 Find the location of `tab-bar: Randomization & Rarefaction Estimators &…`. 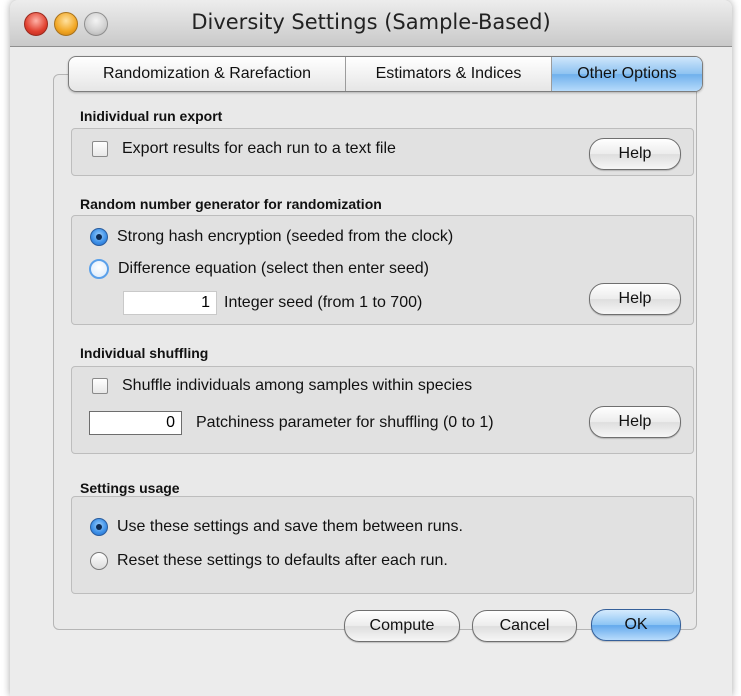

tab-bar: Randomization & Rarefaction Estimators &… is located at coordinates (385, 74).